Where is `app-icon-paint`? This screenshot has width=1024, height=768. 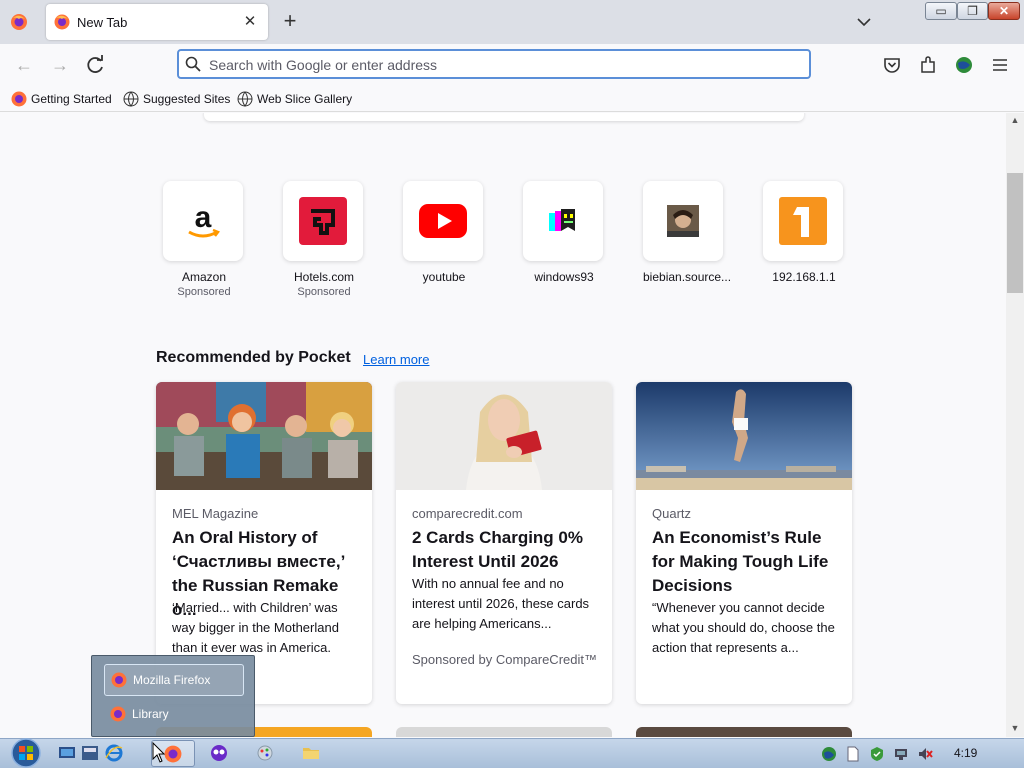 app-icon-paint is located at coordinates (265, 753).